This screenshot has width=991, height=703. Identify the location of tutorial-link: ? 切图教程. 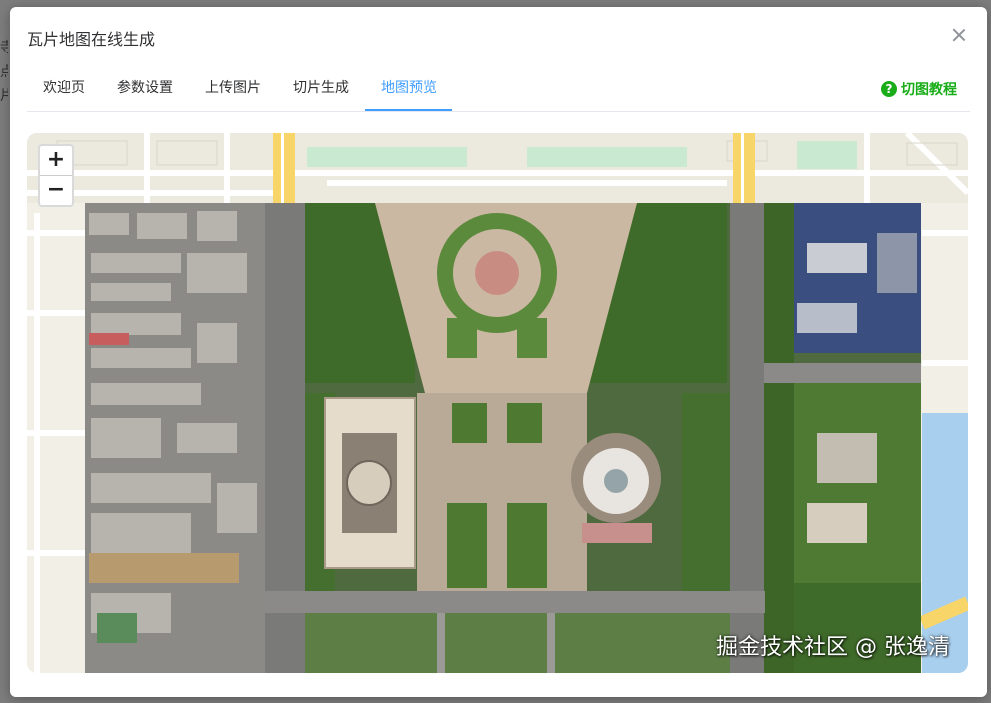
(919, 89).